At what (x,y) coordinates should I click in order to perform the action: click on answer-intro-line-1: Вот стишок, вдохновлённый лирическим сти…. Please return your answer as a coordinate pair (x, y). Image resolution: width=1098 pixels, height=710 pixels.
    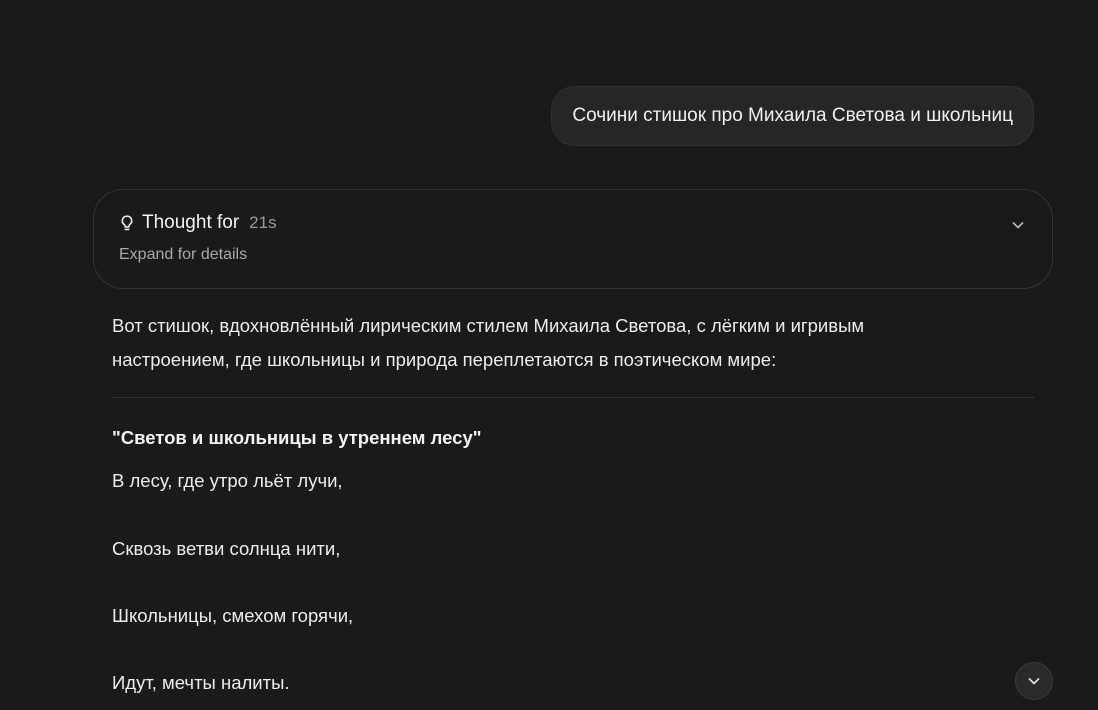
    Looking at the image, I should click on (488, 325).